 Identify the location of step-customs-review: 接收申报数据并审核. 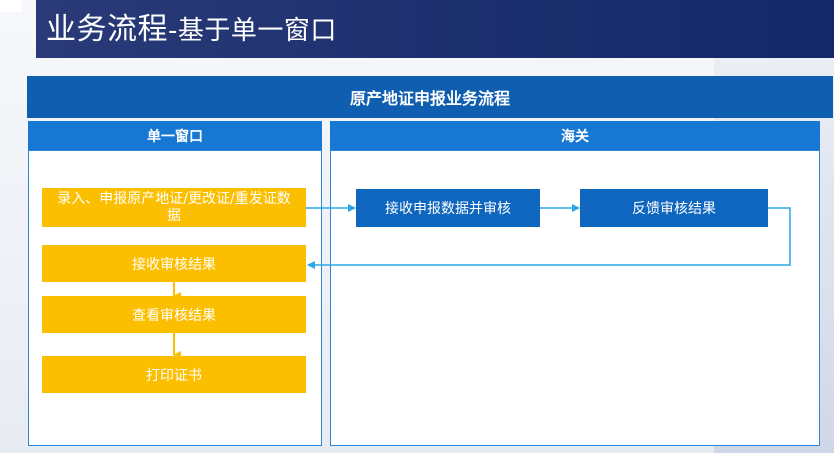
(448, 208).